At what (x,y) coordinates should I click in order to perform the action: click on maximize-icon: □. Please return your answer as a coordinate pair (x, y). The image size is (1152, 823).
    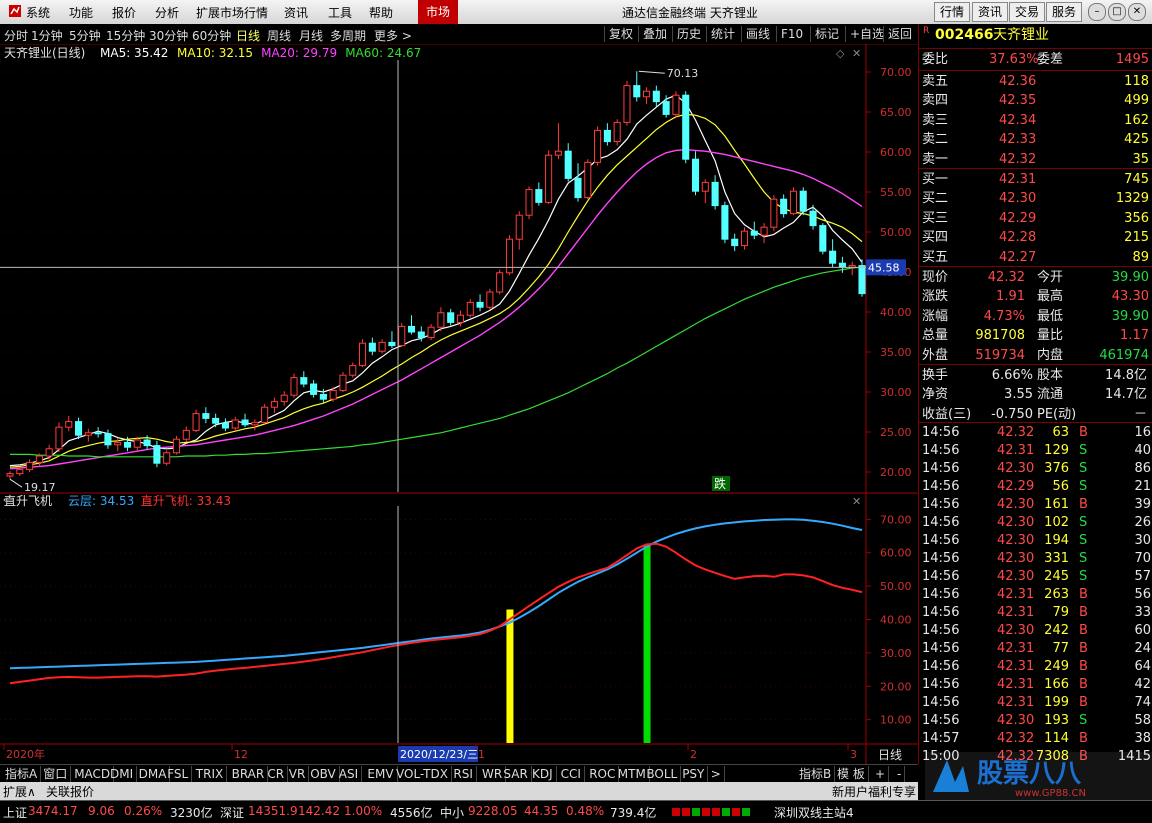
    Looking at the image, I should click on (1117, 12).